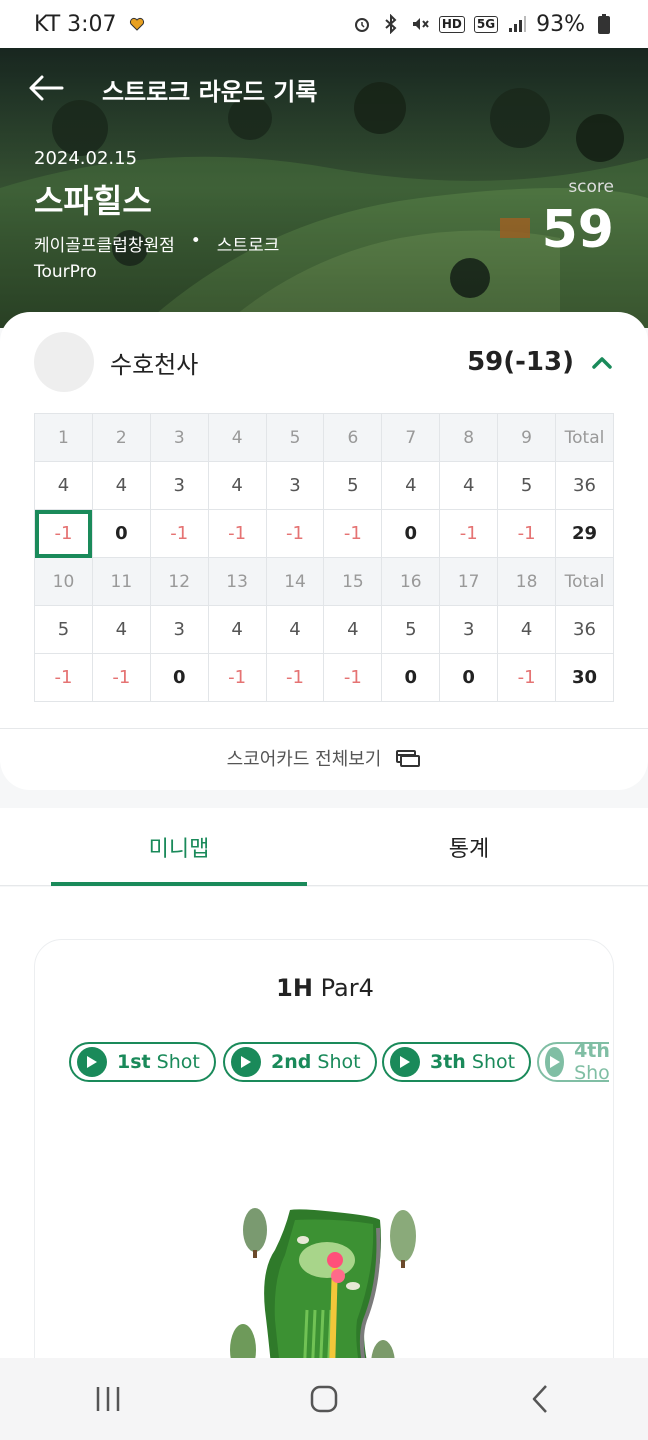 This screenshot has height=1440, width=648. What do you see at coordinates (353, 581) in the screenshot?
I see `hole-header-cell: 15` at bounding box center [353, 581].